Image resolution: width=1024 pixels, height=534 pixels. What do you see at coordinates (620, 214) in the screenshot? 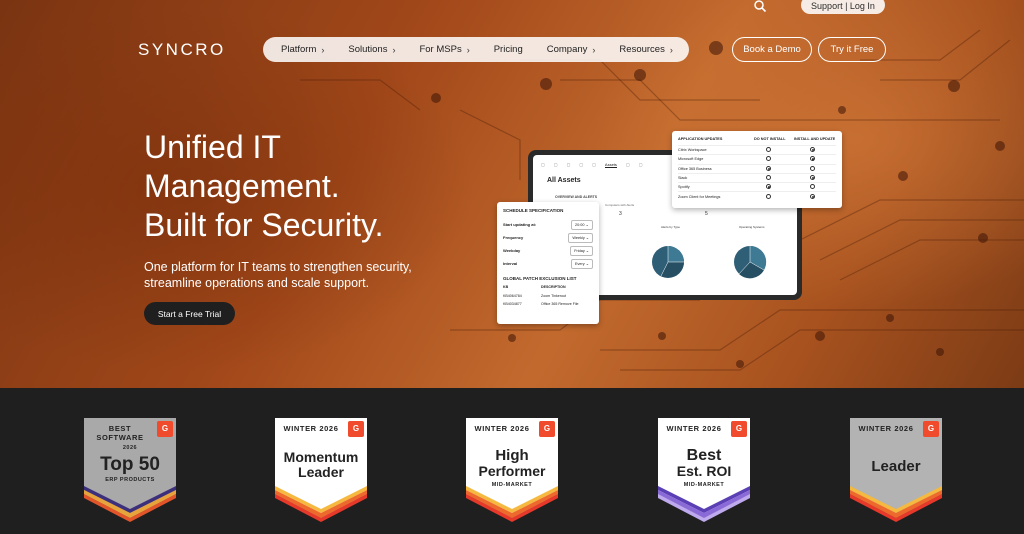
I see `mockup-count: 3` at bounding box center [620, 214].